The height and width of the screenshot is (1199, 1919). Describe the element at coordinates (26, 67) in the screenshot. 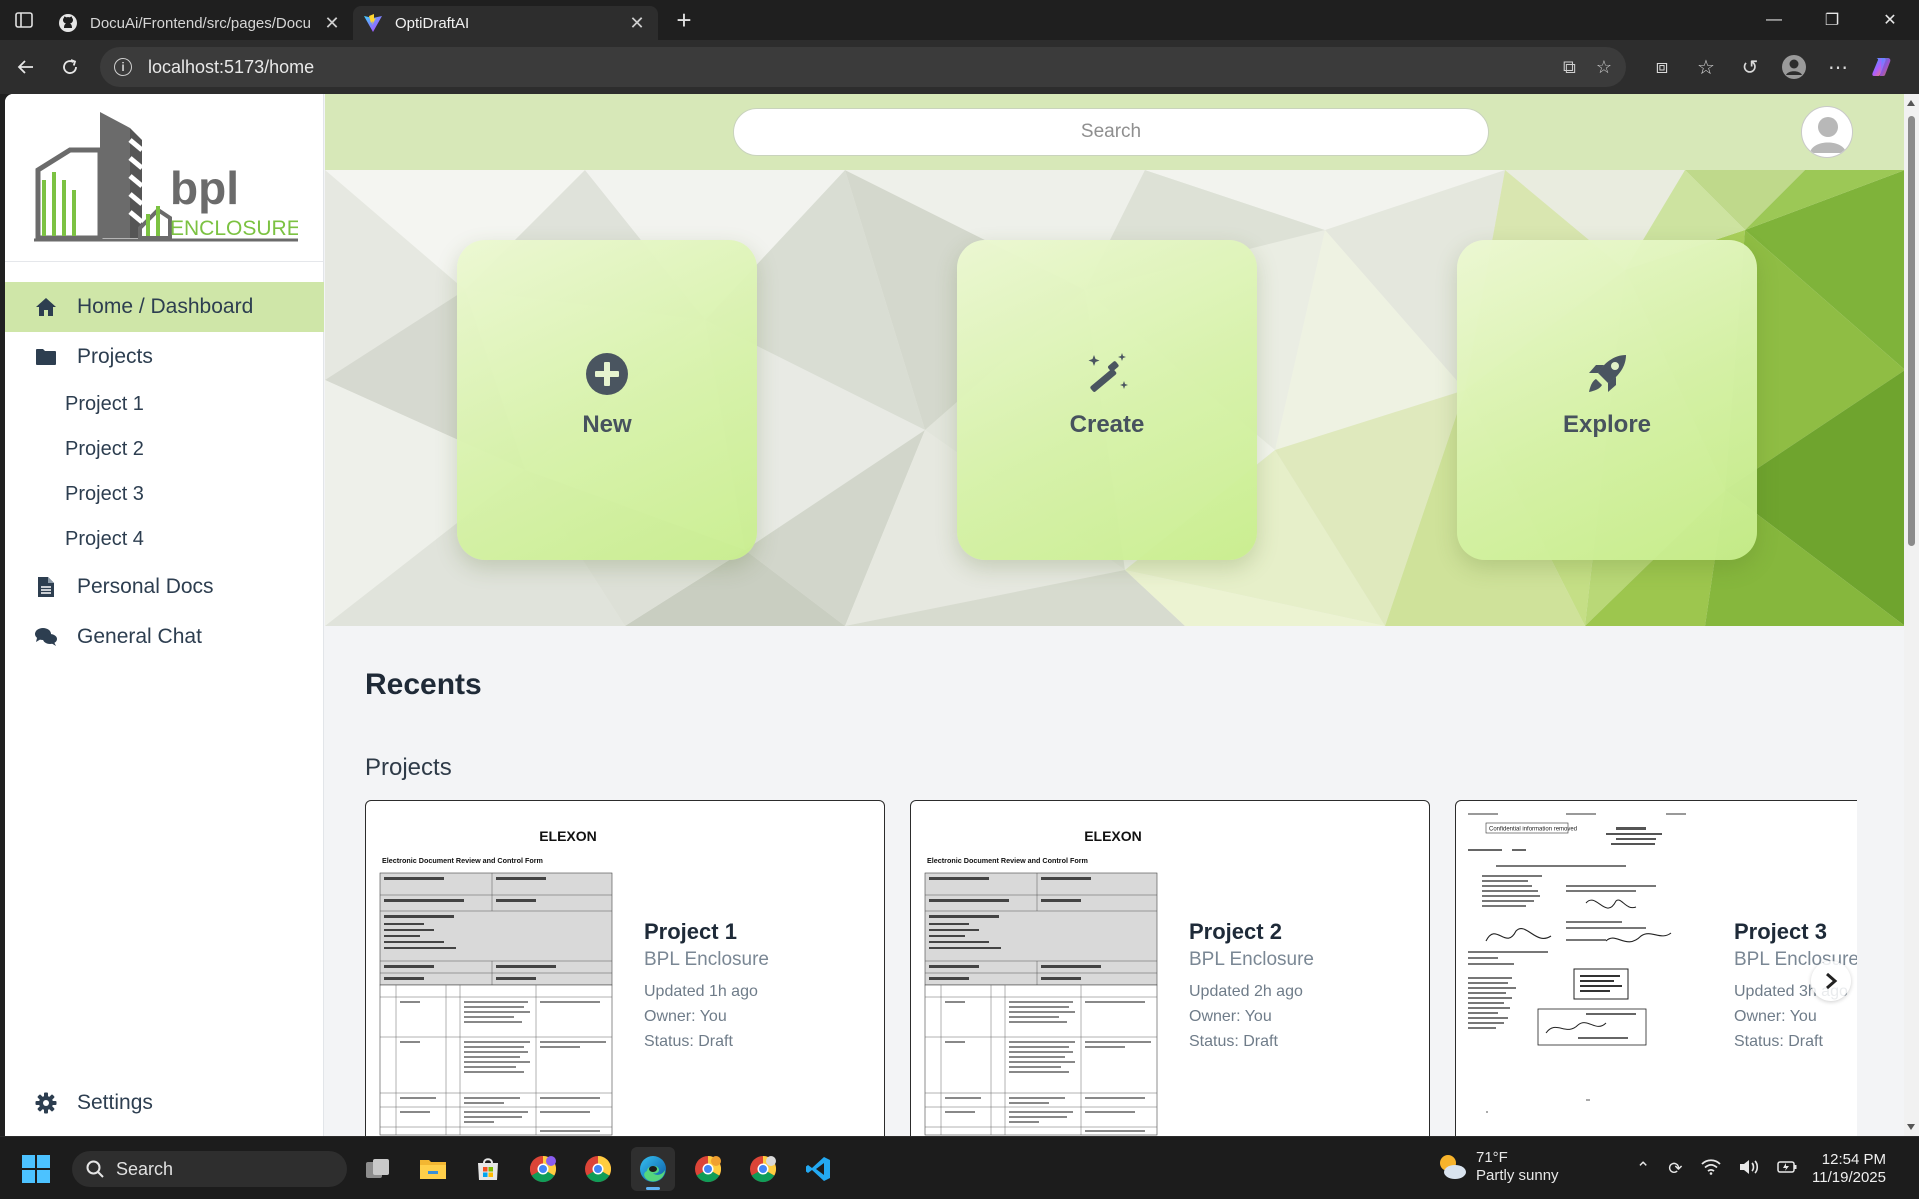

I see `back-icon` at that location.